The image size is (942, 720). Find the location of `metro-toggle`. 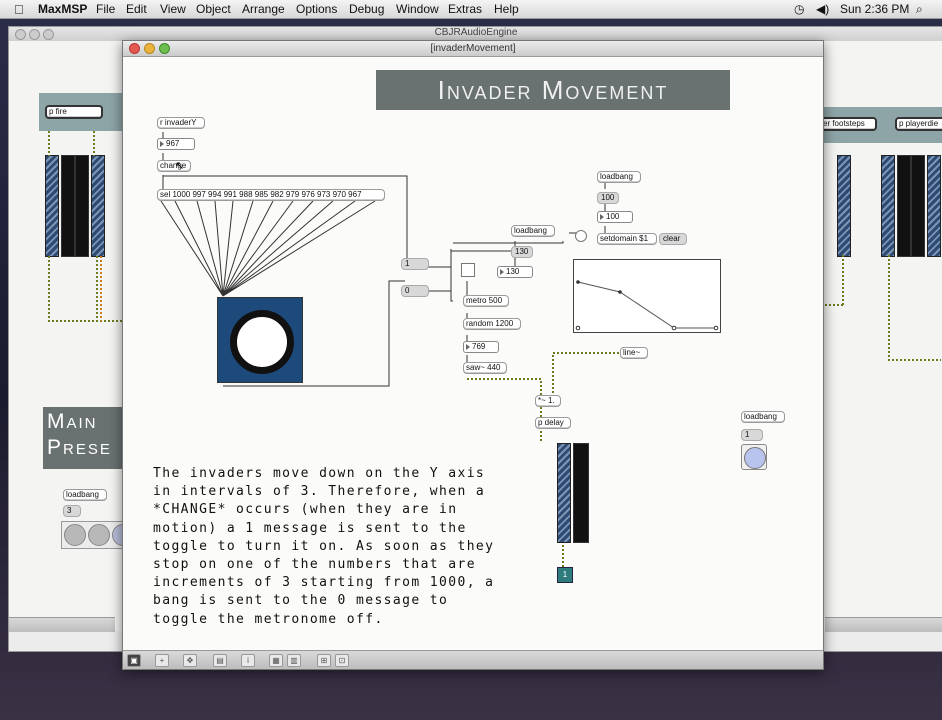

metro-toggle is located at coordinates (468, 270).